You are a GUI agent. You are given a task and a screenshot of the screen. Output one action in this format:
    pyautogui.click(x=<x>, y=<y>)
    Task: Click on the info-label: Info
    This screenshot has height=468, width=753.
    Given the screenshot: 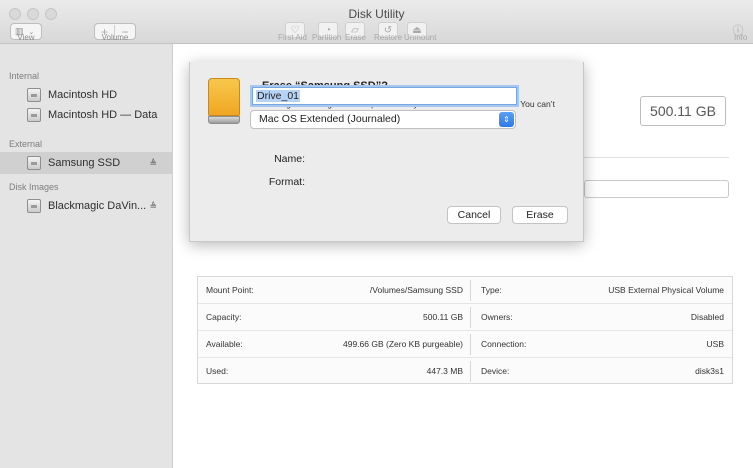 What is the action you would take?
    pyautogui.click(x=741, y=37)
    